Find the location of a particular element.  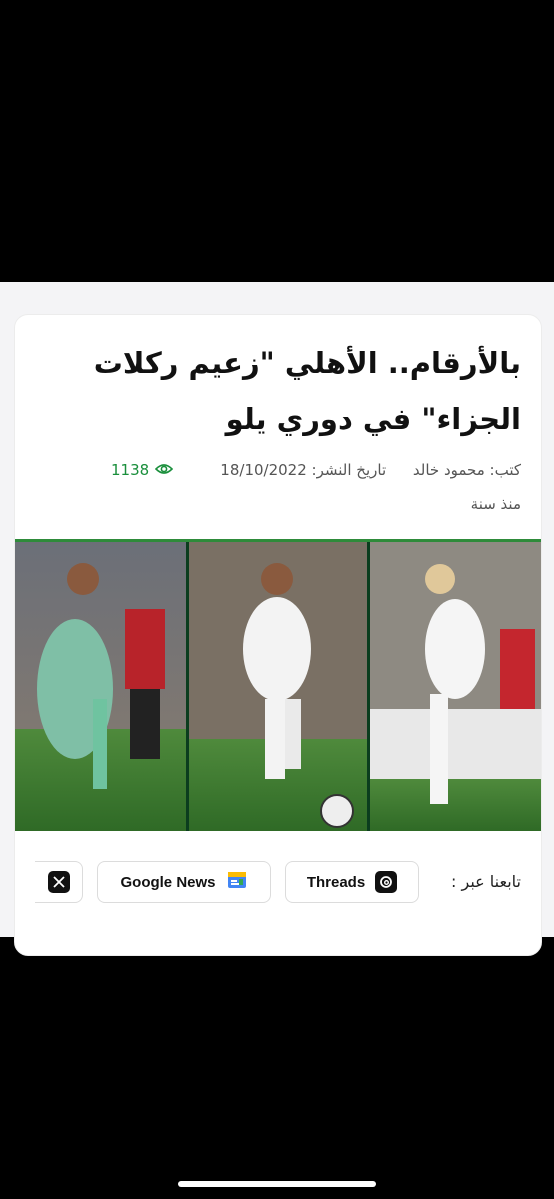

time-ago: منذ سنة is located at coordinates (495, 504).